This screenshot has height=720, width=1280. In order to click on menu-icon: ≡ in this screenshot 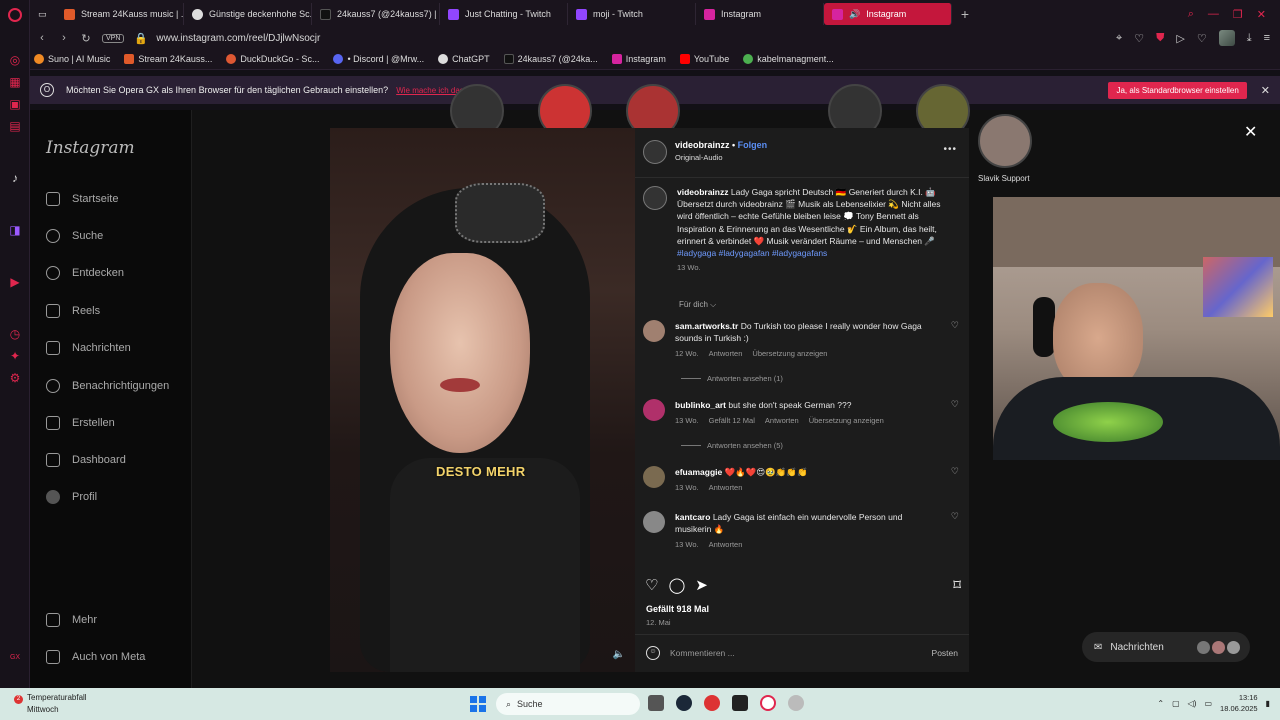, I will do `click(1267, 38)`.